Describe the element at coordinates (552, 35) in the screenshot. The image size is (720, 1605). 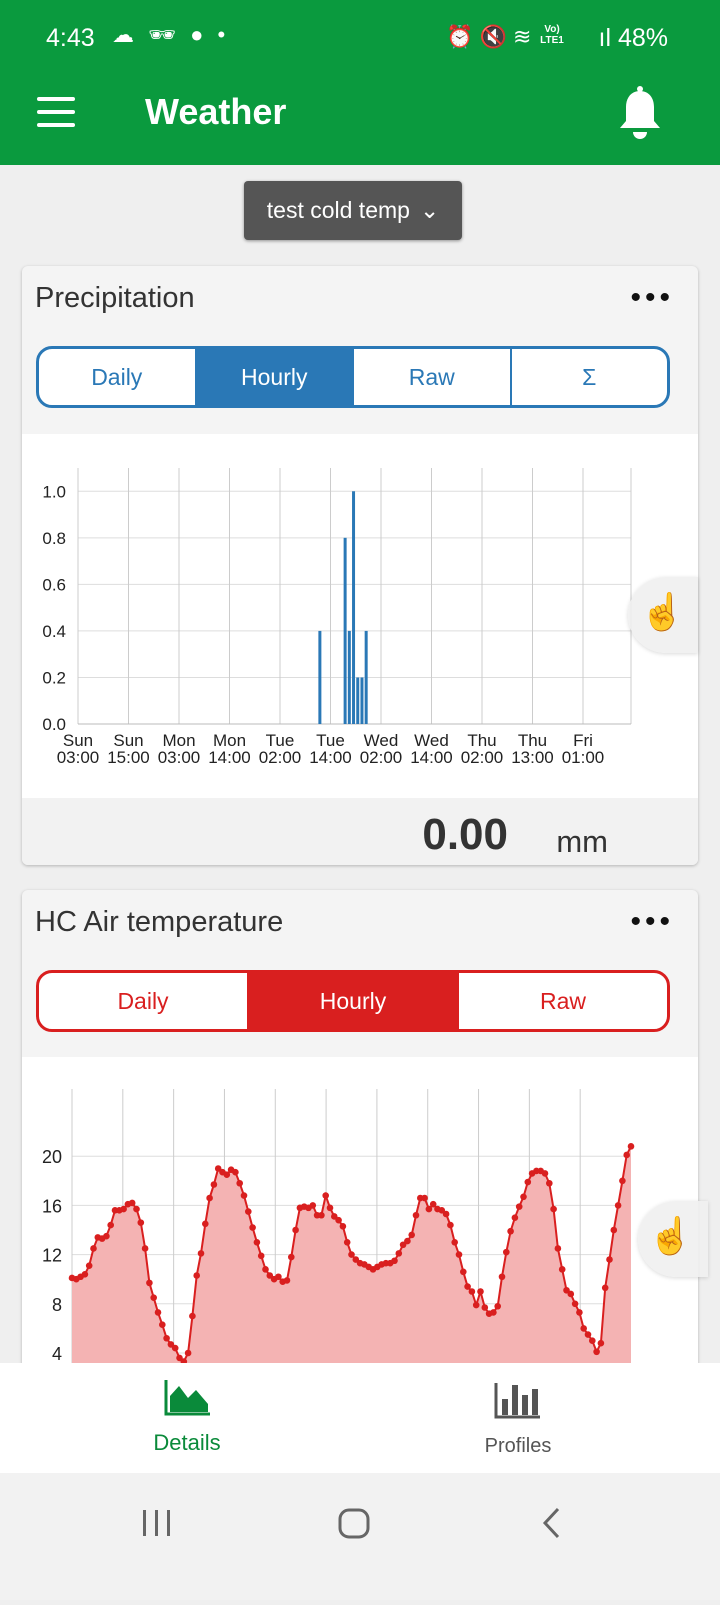
I see `network-type-label: Vo) LTE1` at that location.